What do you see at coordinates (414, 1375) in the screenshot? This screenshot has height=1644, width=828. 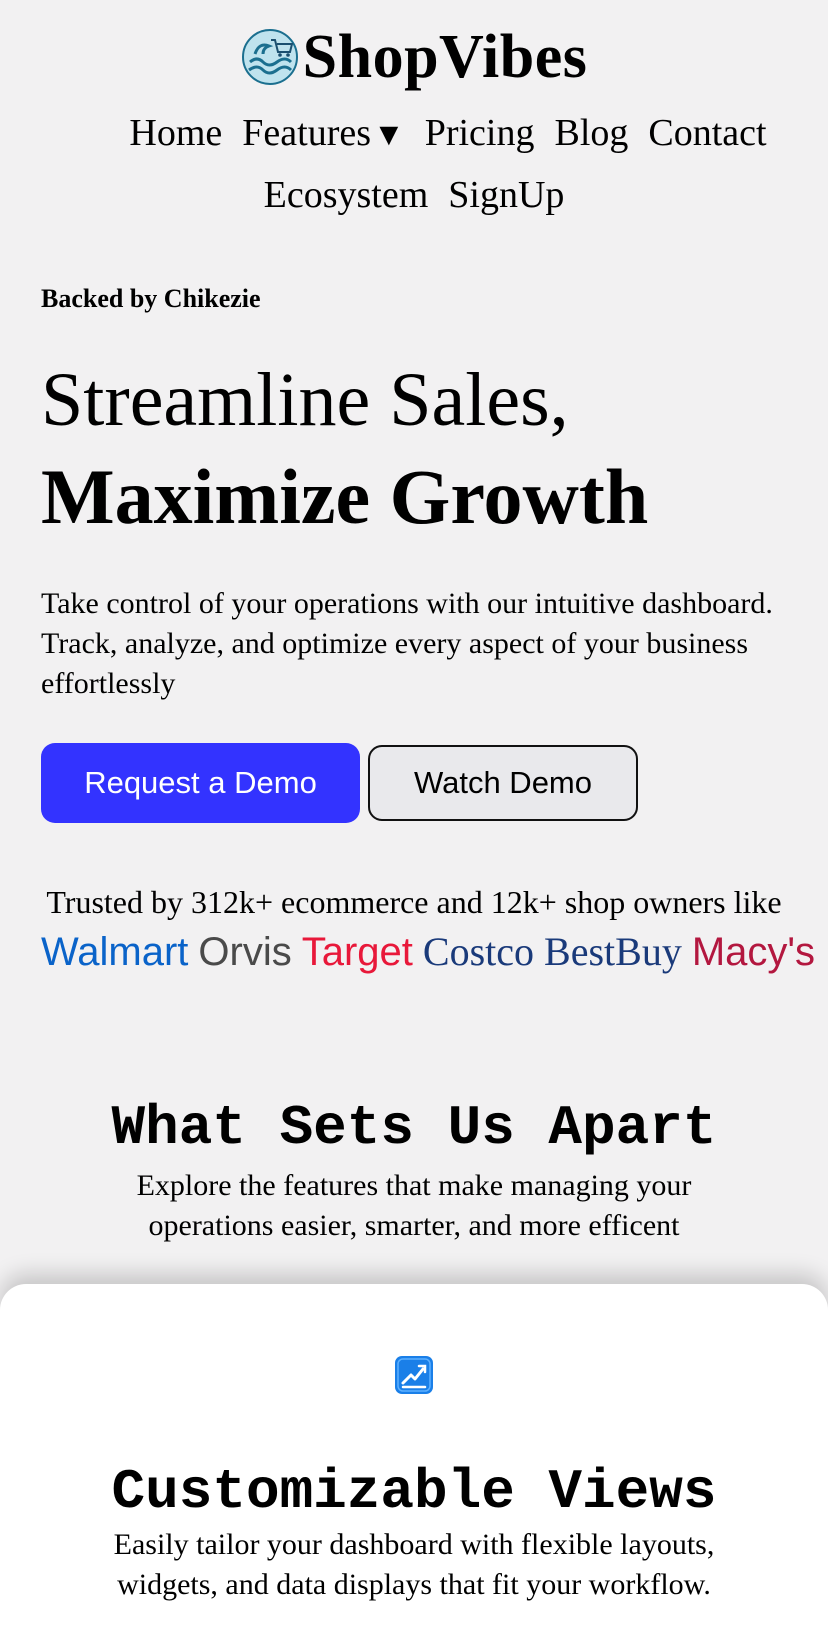 I see `chart-edit-icon` at bounding box center [414, 1375].